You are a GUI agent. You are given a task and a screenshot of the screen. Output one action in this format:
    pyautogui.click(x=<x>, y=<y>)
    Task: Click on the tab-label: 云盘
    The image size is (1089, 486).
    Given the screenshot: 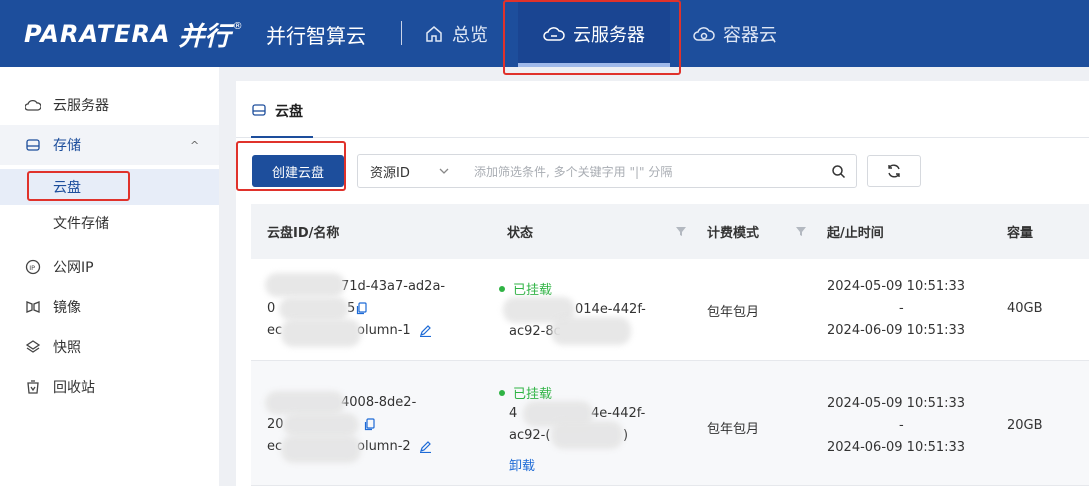 What is the action you would take?
    pyautogui.click(x=289, y=112)
    